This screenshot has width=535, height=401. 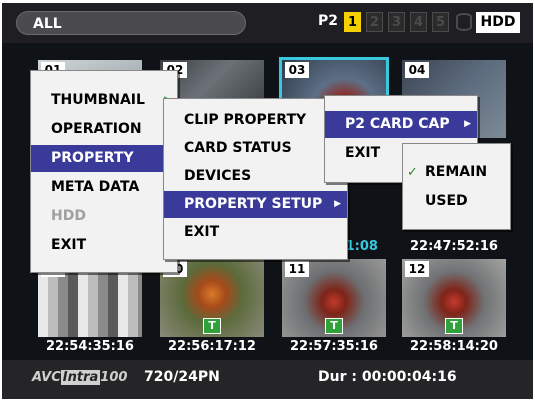 I want to click on menu-item-label: THUMBNAIL, so click(x=98, y=100).